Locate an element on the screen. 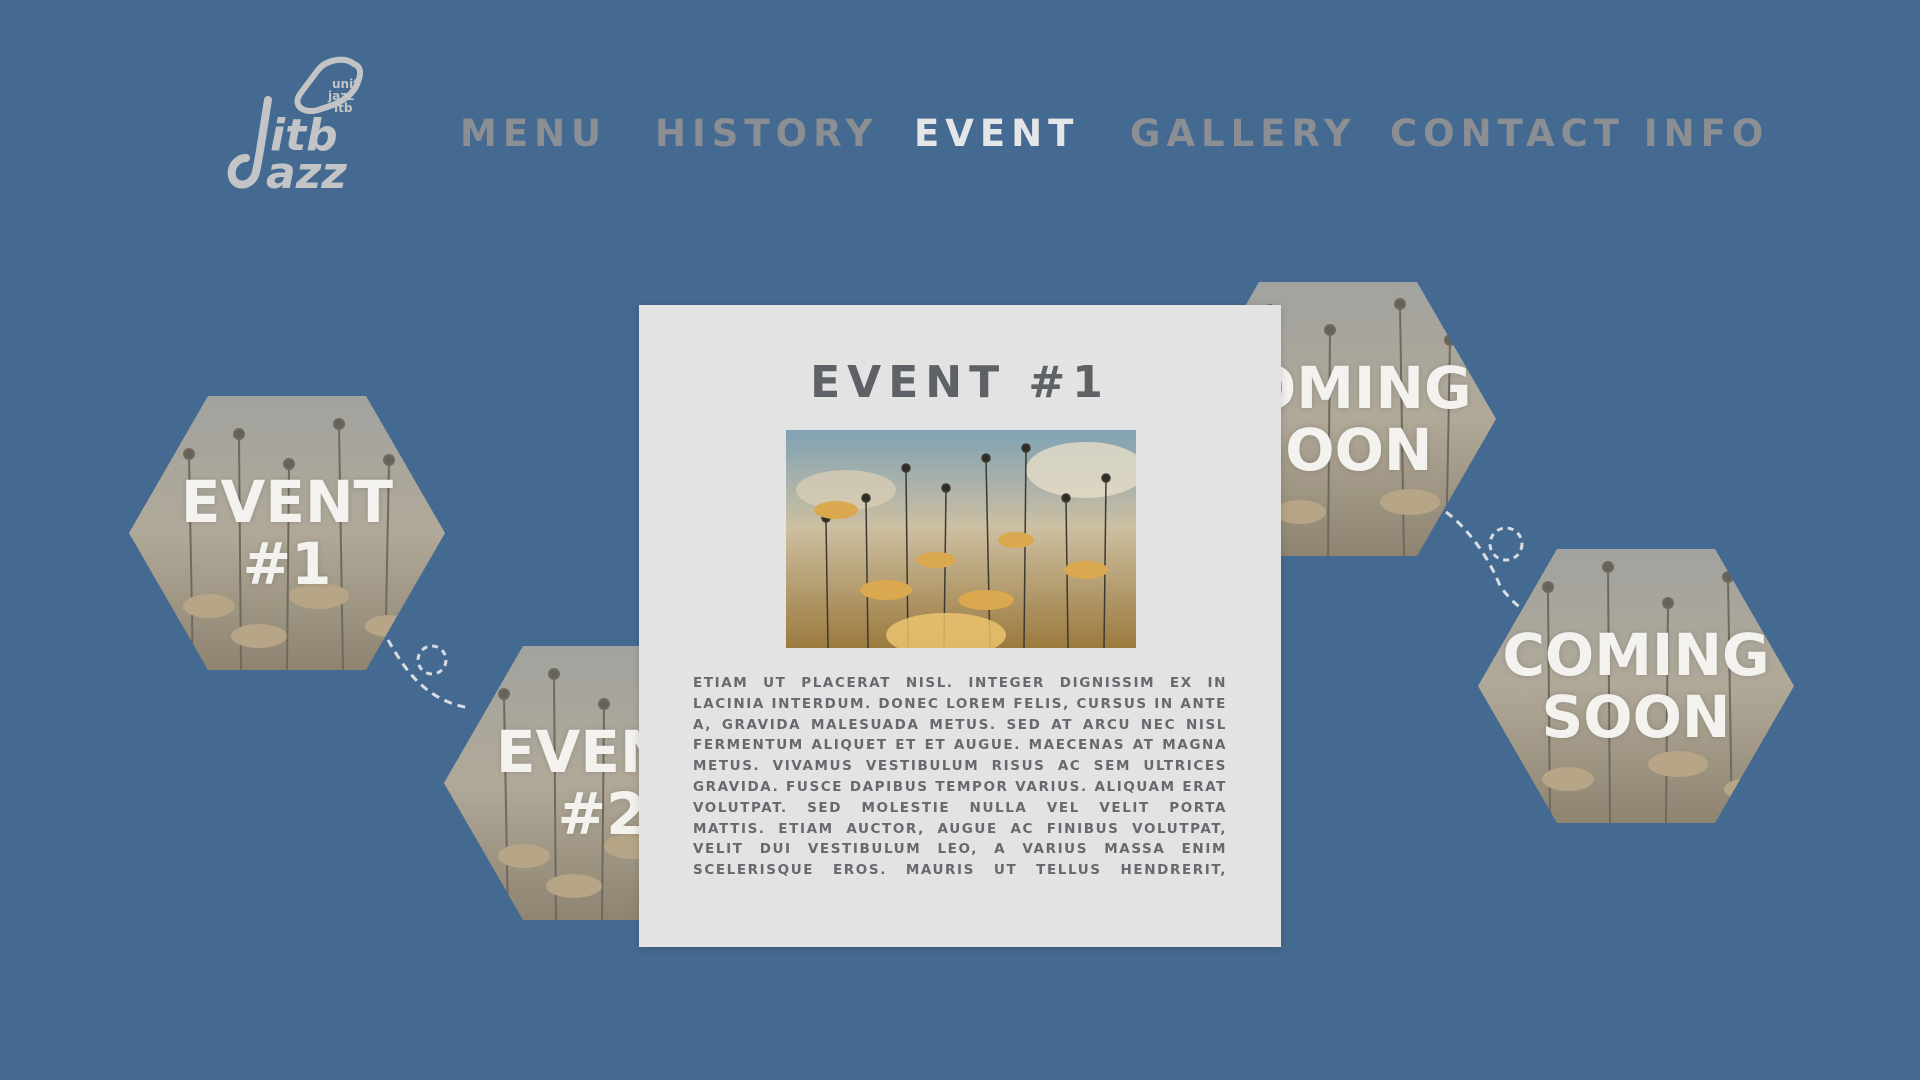 The image size is (1920, 1080). hex-label-line2: #1 is located at coordinates (287, 564).